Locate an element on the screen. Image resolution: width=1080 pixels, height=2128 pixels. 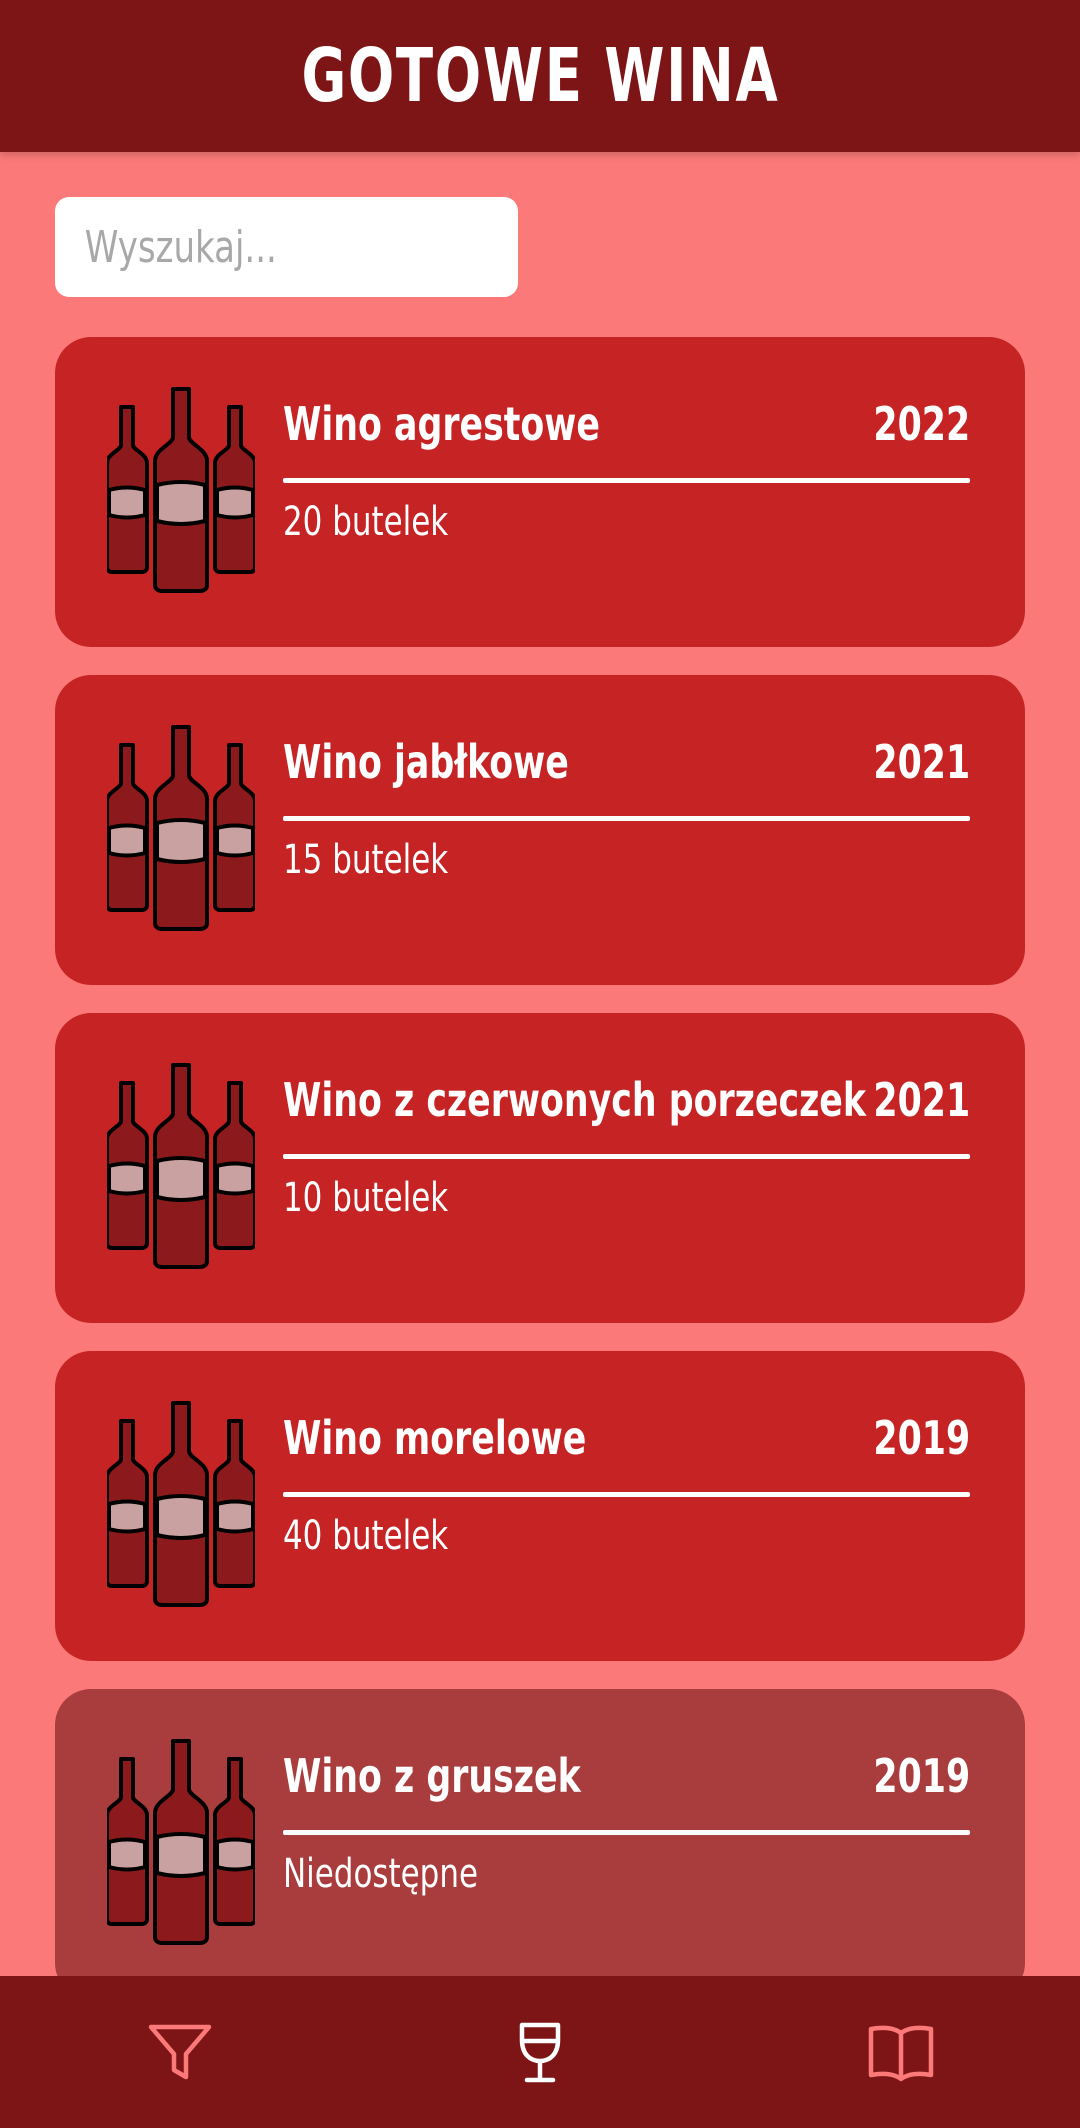
wine-bottle-count: 40 butelek is located at coordinates (366, 1536).